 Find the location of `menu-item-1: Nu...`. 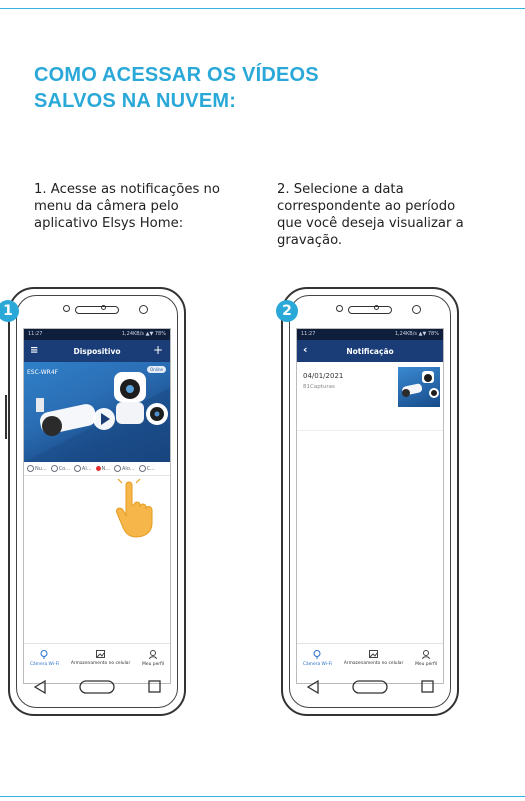

menu-item-1: Nu... is located at coordinates (37, 468).